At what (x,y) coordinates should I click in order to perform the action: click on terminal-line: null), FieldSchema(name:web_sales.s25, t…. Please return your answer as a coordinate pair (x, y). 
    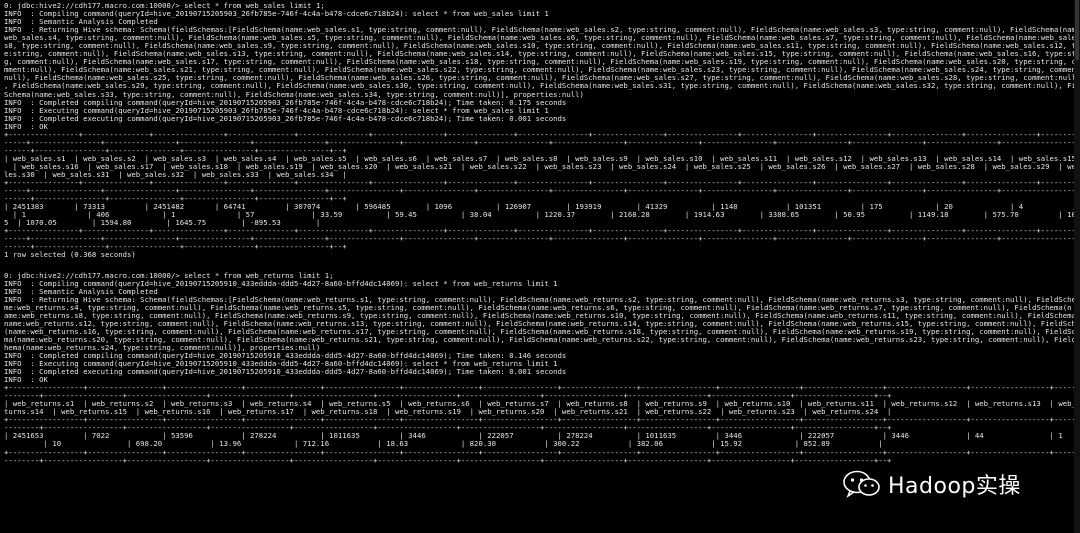
    Looking at the image, I should click on (542, 78).